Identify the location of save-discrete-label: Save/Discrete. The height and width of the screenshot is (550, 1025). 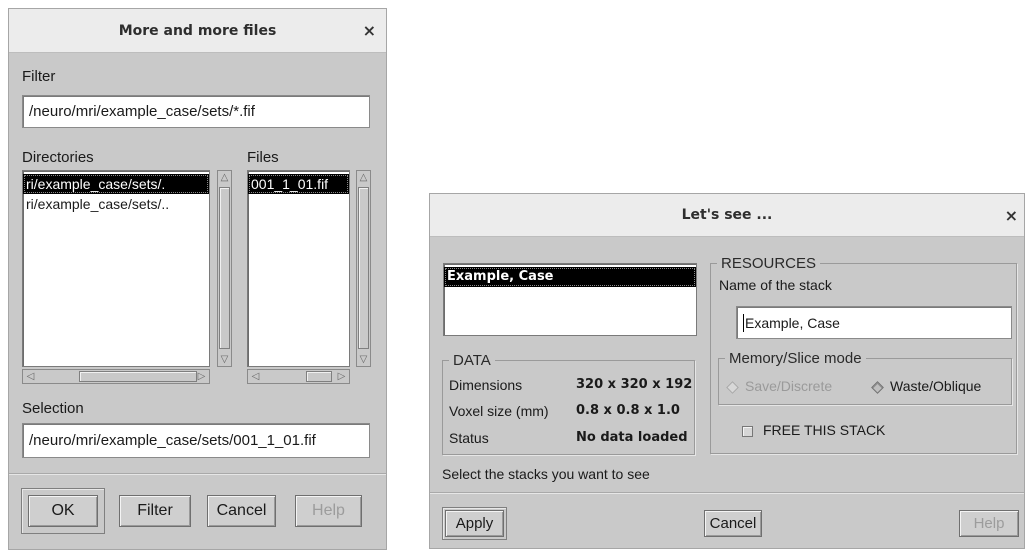
(789, 386).